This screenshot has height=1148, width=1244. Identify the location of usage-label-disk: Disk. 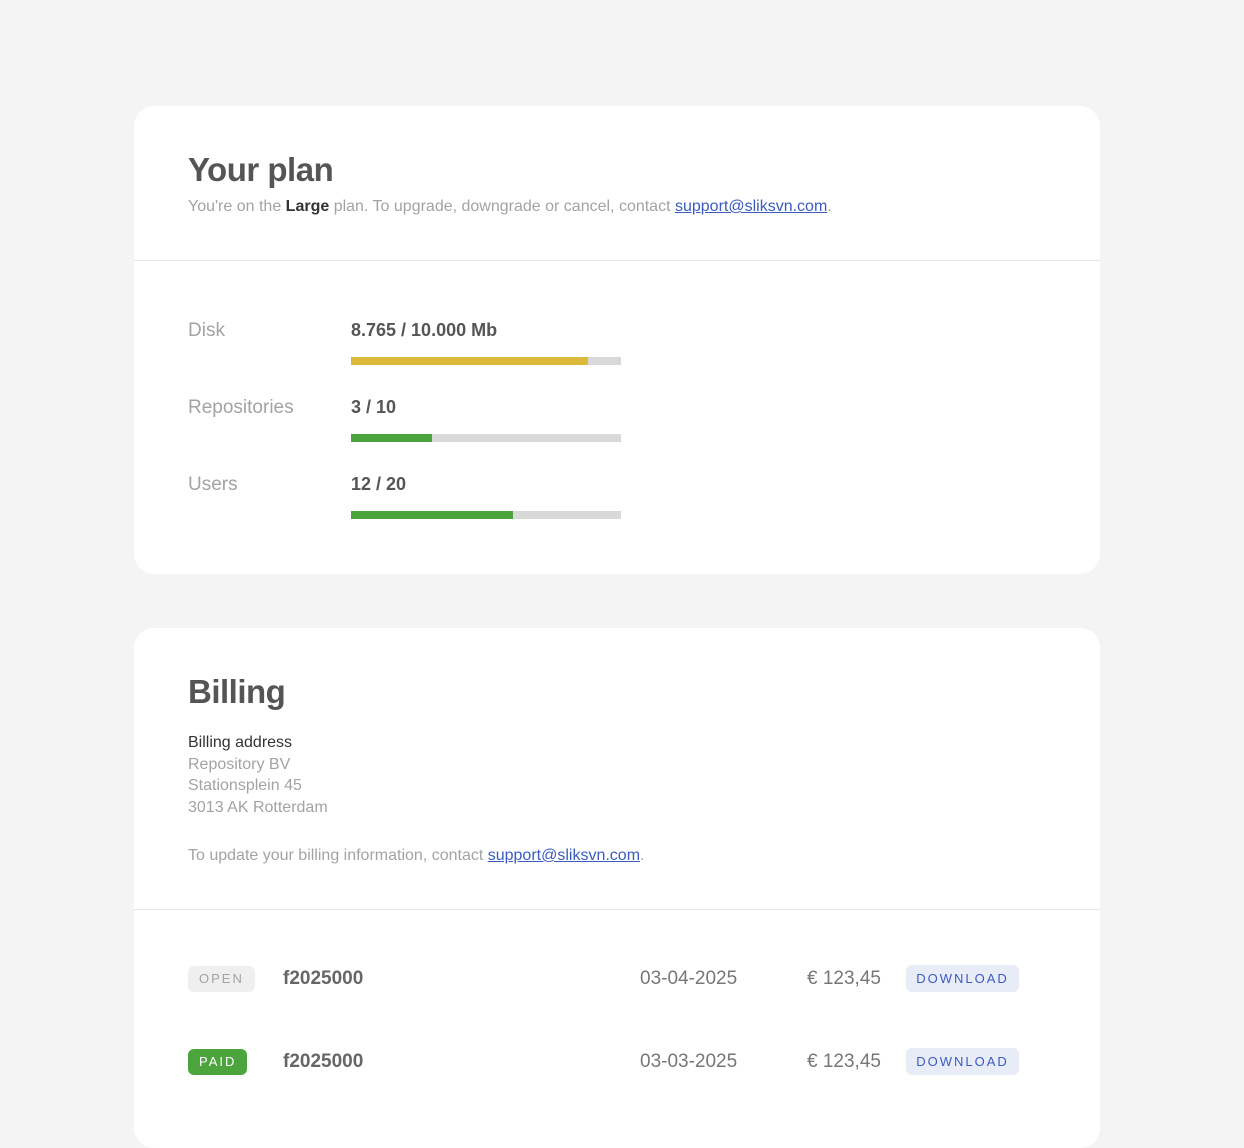
(206, 330).